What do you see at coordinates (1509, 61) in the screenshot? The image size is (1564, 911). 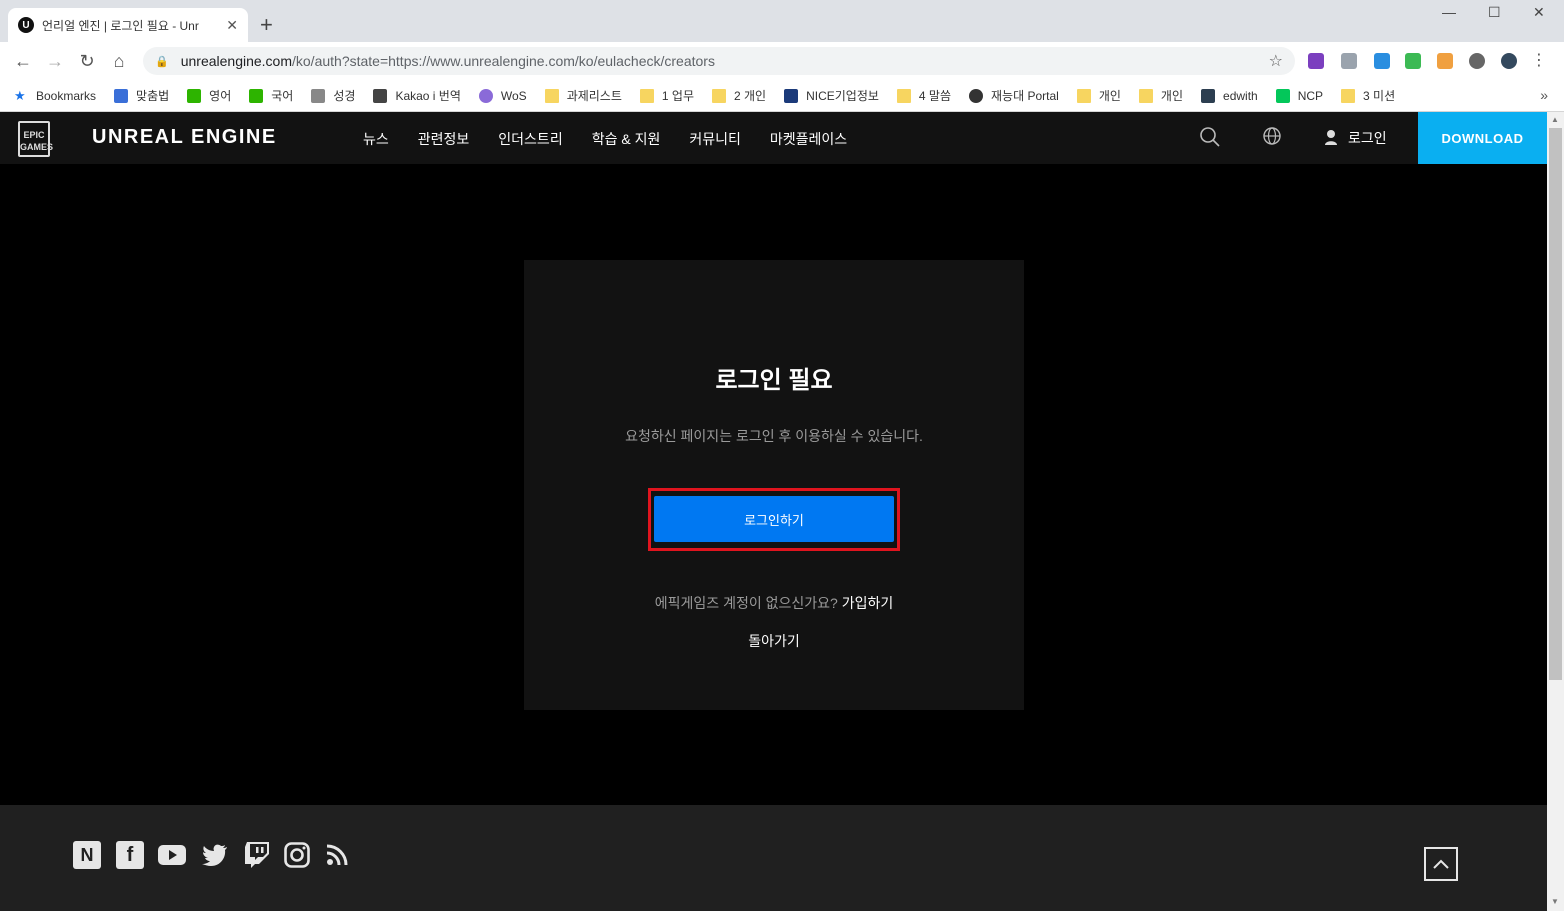 I see `profile-avatar` at bounding box center [1509, 61].